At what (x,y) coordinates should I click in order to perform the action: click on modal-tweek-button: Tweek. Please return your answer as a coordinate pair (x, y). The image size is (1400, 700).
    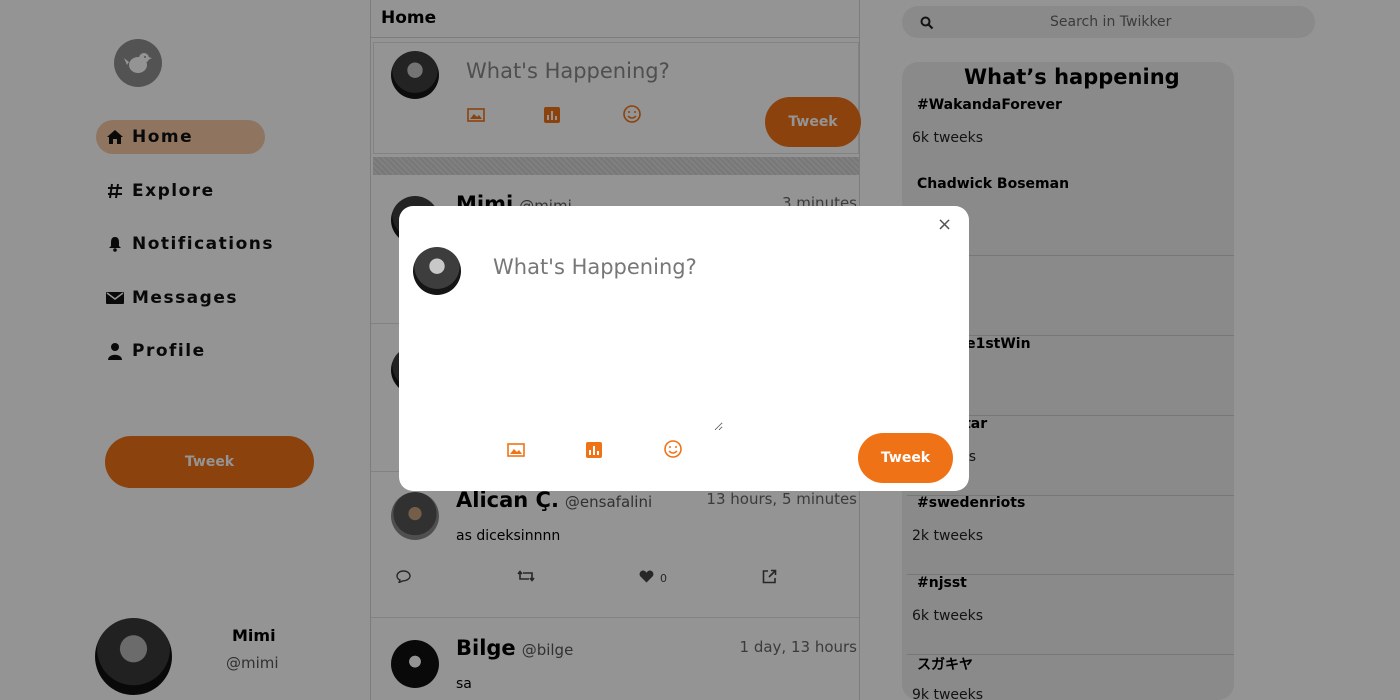
    Looking at the image, I should click on (905, 458).